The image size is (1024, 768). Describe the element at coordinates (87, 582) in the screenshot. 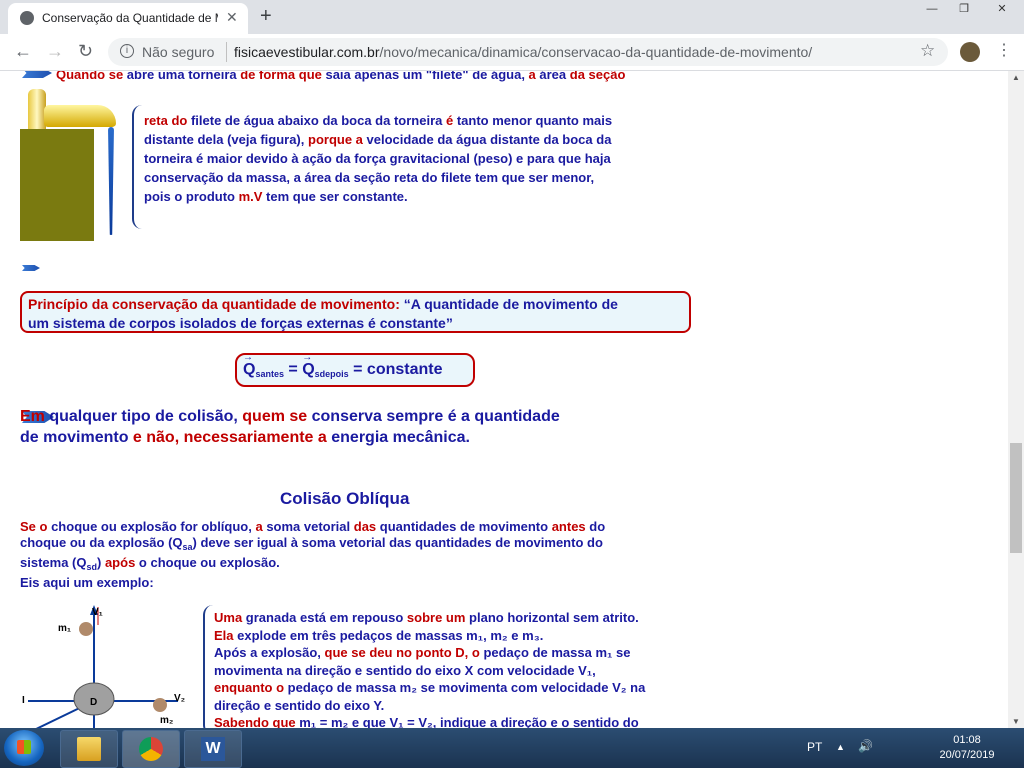

I see `text-run: Eis aqui um exemplo:` at that location.